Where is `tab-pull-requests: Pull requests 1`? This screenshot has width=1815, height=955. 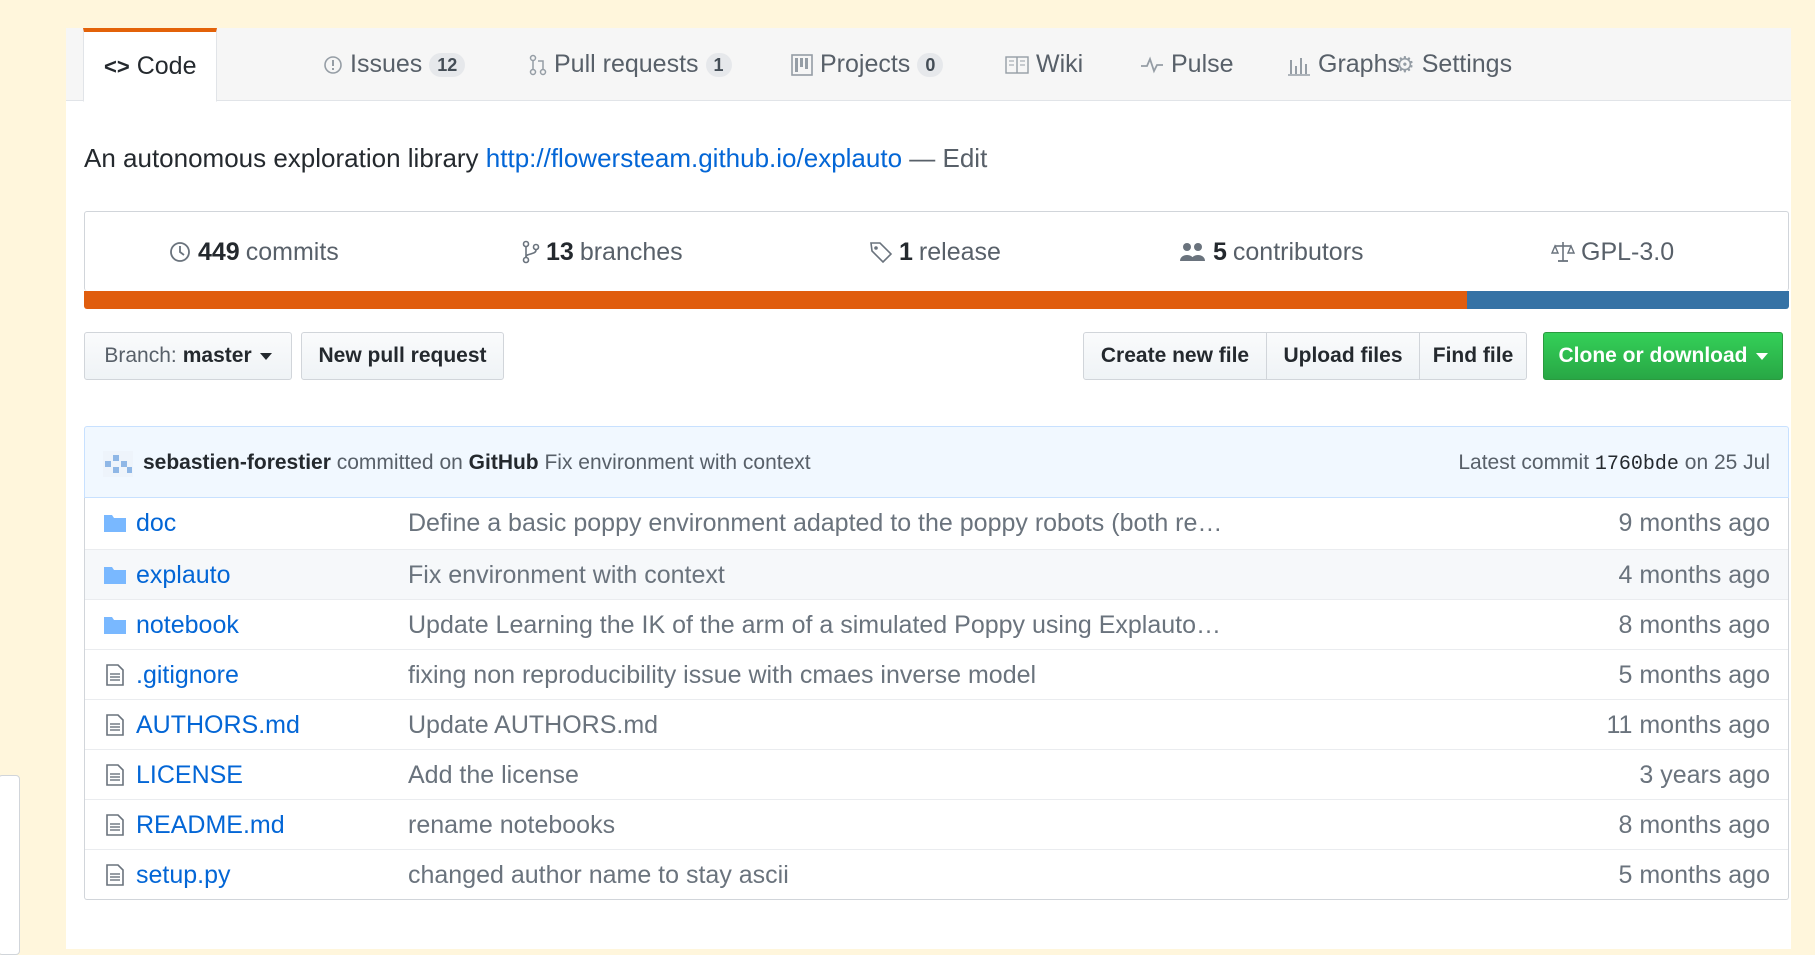
tab-pull-requests: Pull requests 1 is located at coordinates (630, 64).